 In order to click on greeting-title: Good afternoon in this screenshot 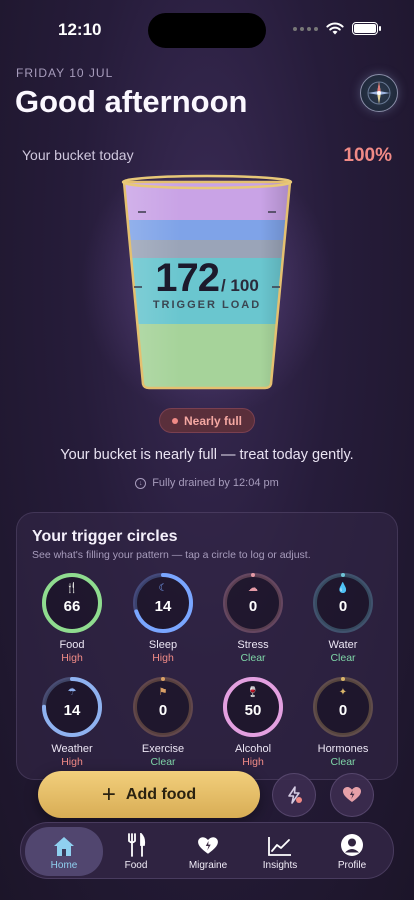, I will do `click(131, 101)`.